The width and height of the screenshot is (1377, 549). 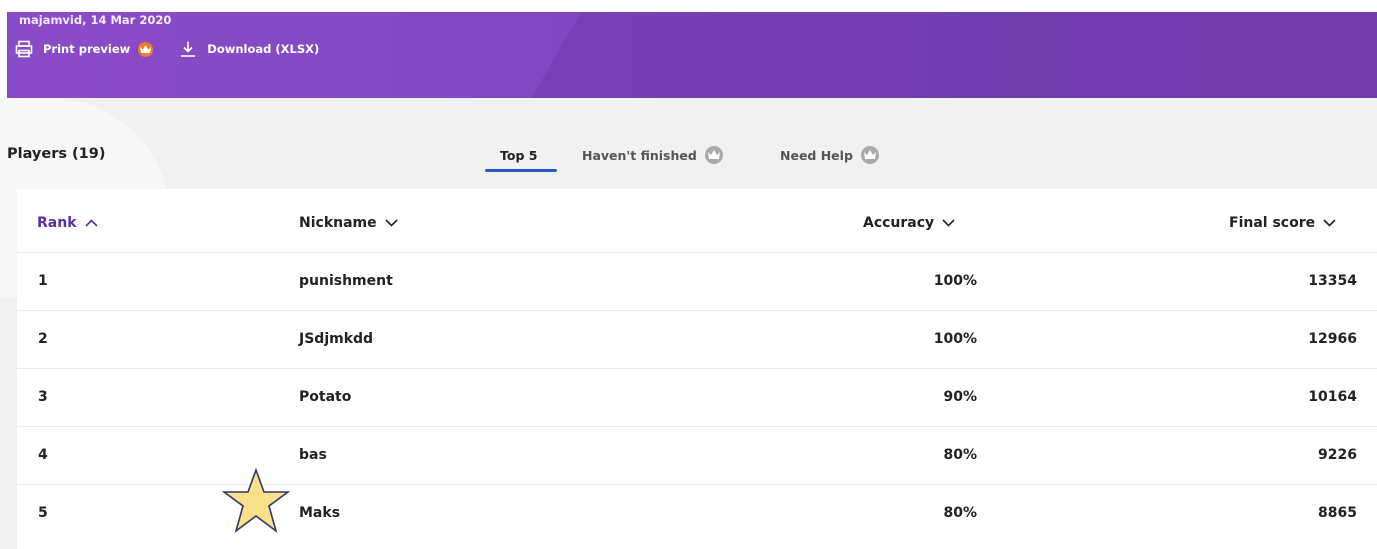 What do you see at coordinates (1332, 397) in the screenshot?
I see `score-cell: 10164` at bounding box center [1332, 397].